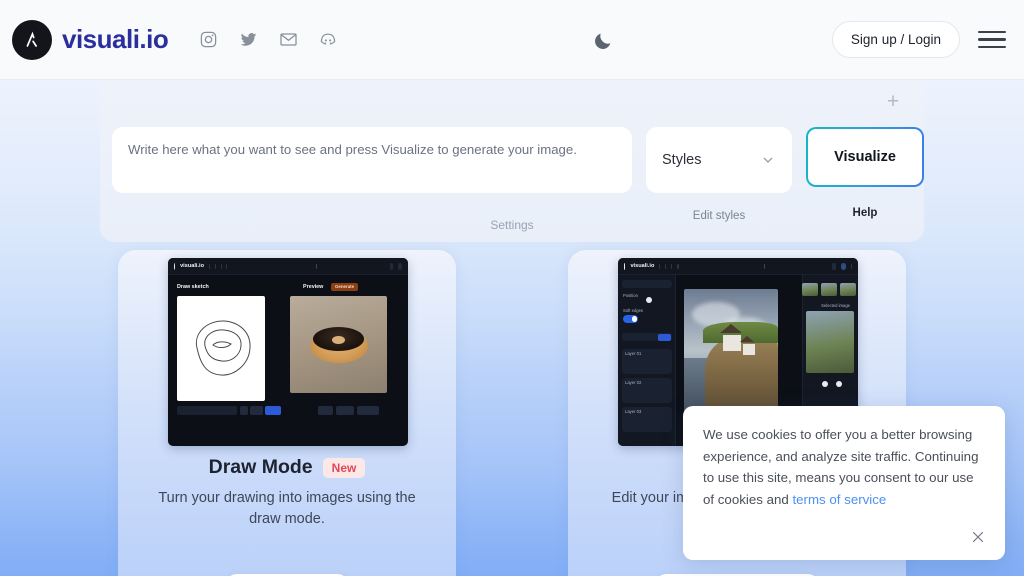 This screenshot has width=1024, height=576. Describe the element at coordinates (647, 284) in the screenshot. I see `mockup-sidebar-row` at that location.